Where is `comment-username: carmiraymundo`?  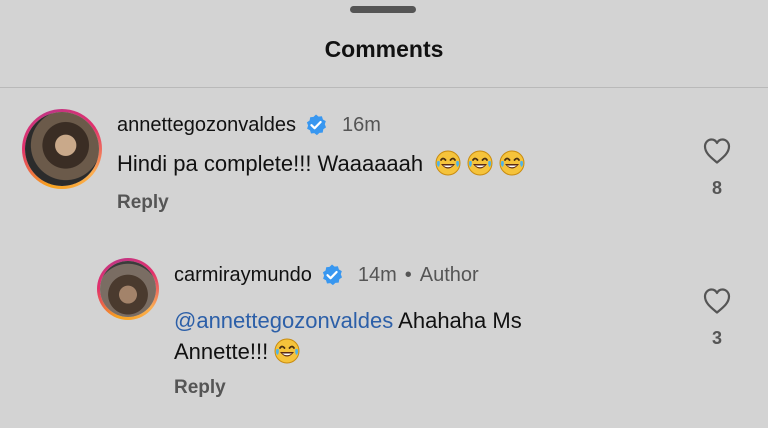 comment-username: carmiraymundo is located at coordinates (243, 275).